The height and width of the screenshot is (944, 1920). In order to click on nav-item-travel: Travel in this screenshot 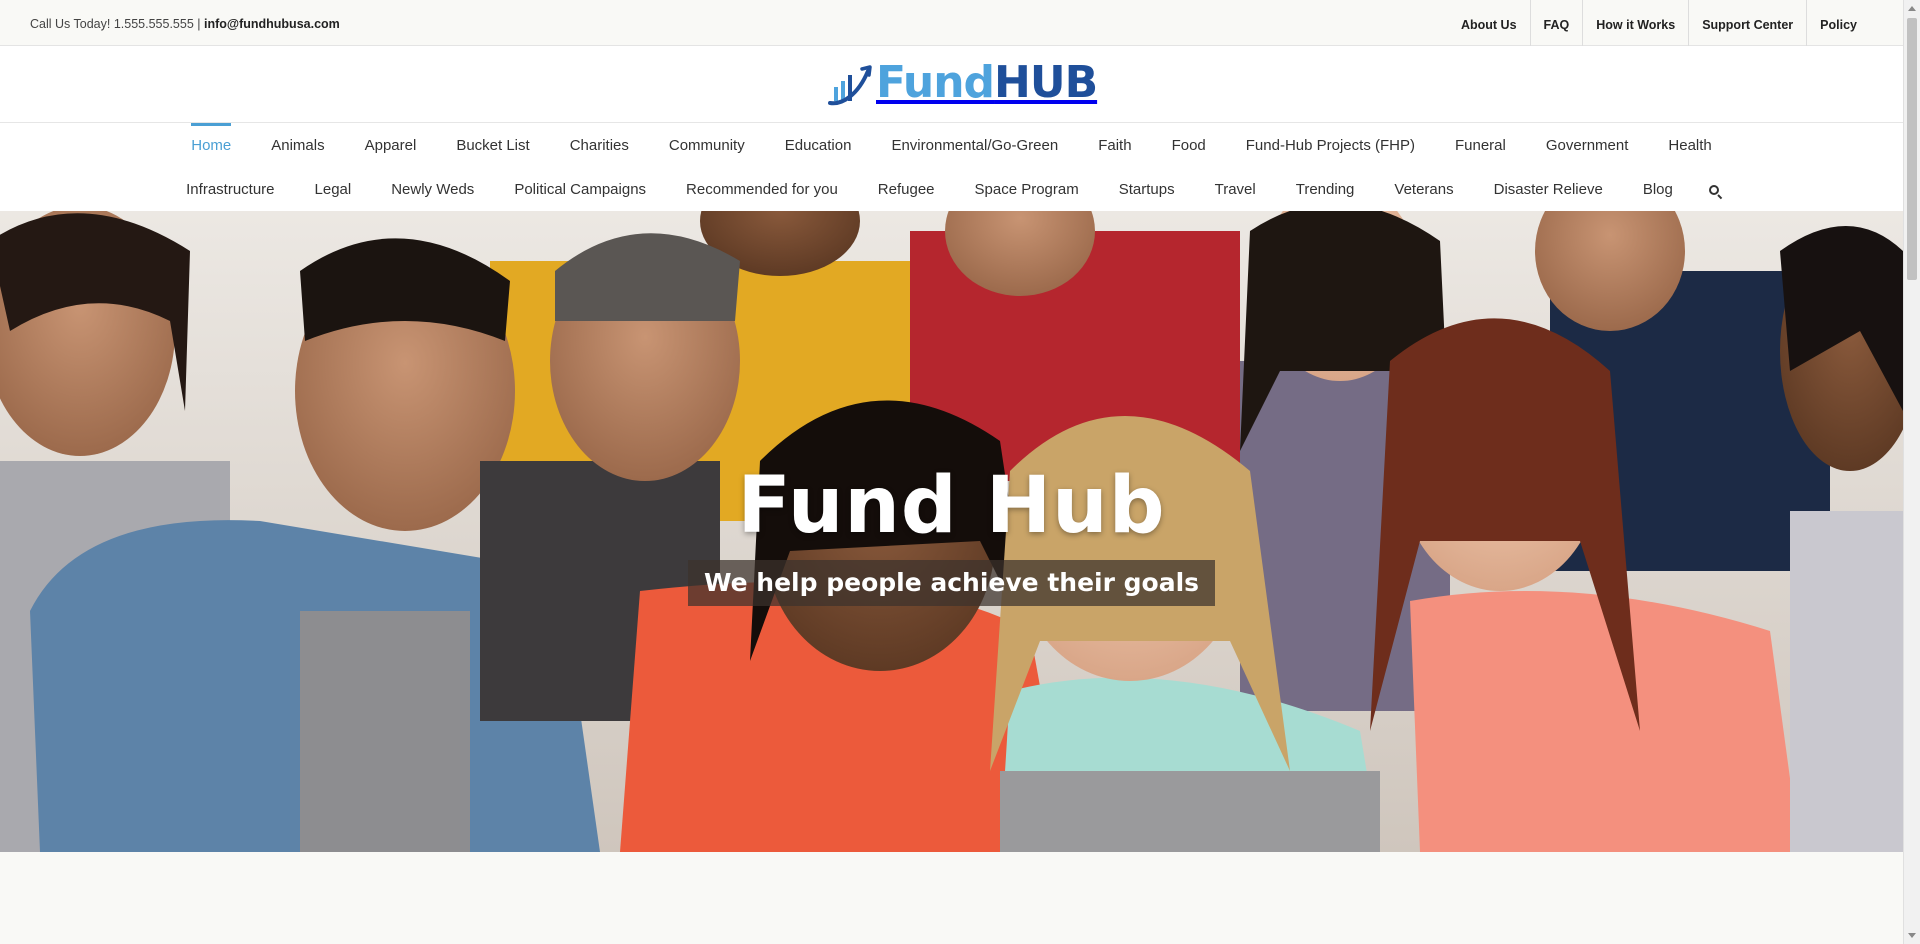, I will do `click(1235, 189)`.